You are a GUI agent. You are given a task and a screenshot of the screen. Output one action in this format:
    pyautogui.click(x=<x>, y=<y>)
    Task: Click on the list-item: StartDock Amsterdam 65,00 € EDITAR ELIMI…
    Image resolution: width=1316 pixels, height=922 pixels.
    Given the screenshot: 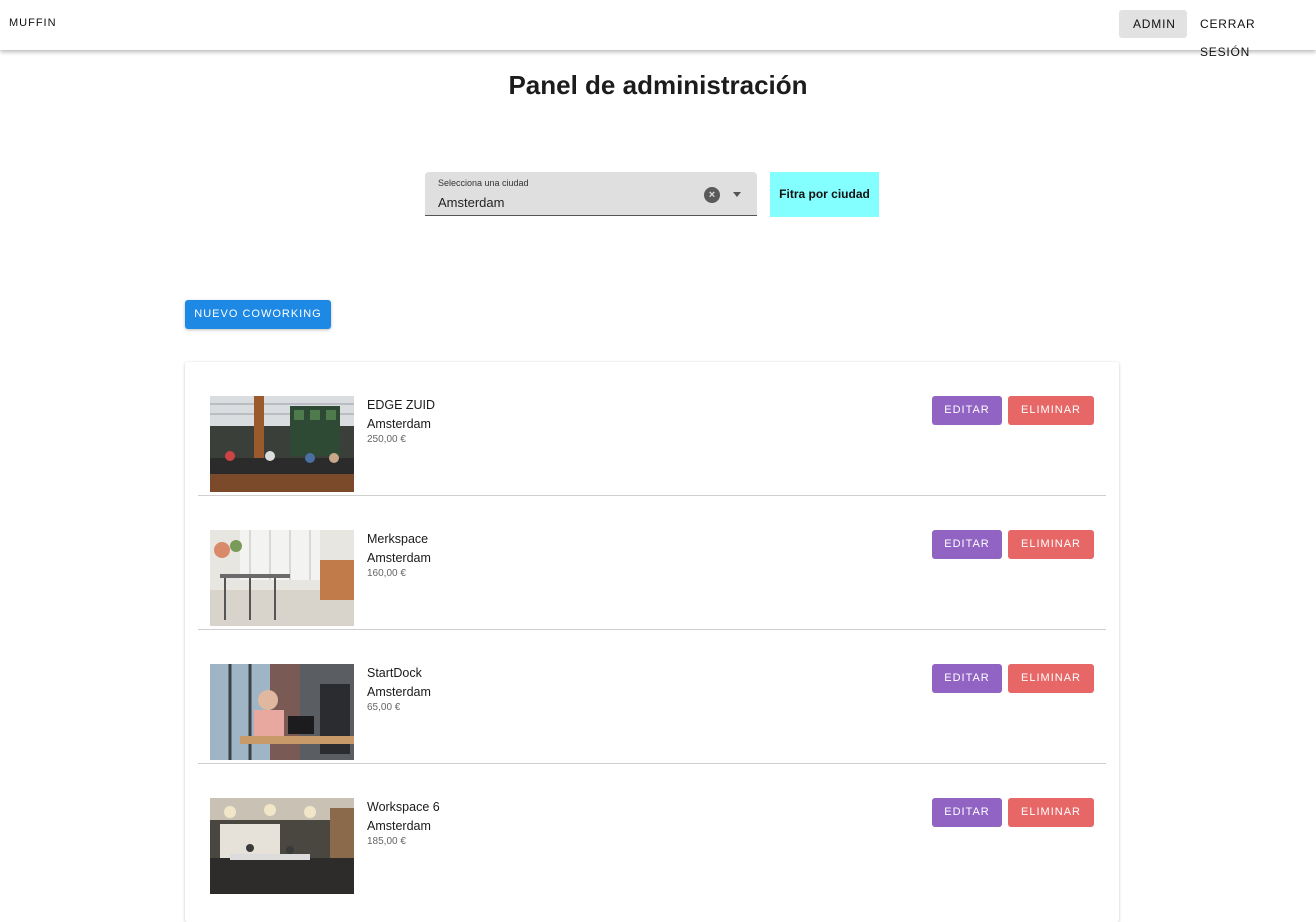 What is the action you would take?
    pyautogui.click(x=652, y=697)
    